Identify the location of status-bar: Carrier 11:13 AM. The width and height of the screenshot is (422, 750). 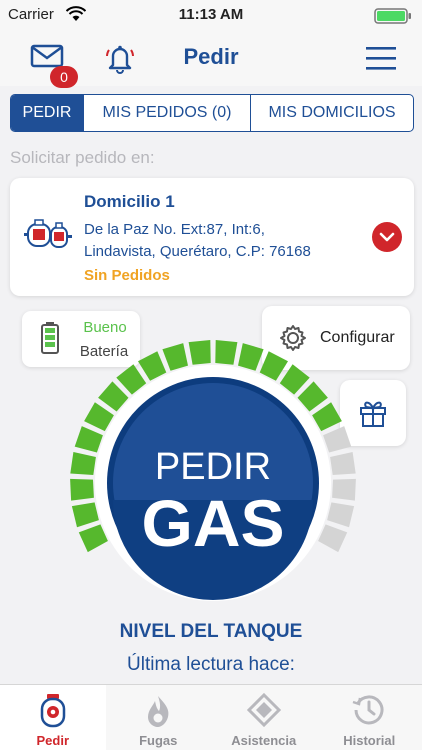
(211, 15).